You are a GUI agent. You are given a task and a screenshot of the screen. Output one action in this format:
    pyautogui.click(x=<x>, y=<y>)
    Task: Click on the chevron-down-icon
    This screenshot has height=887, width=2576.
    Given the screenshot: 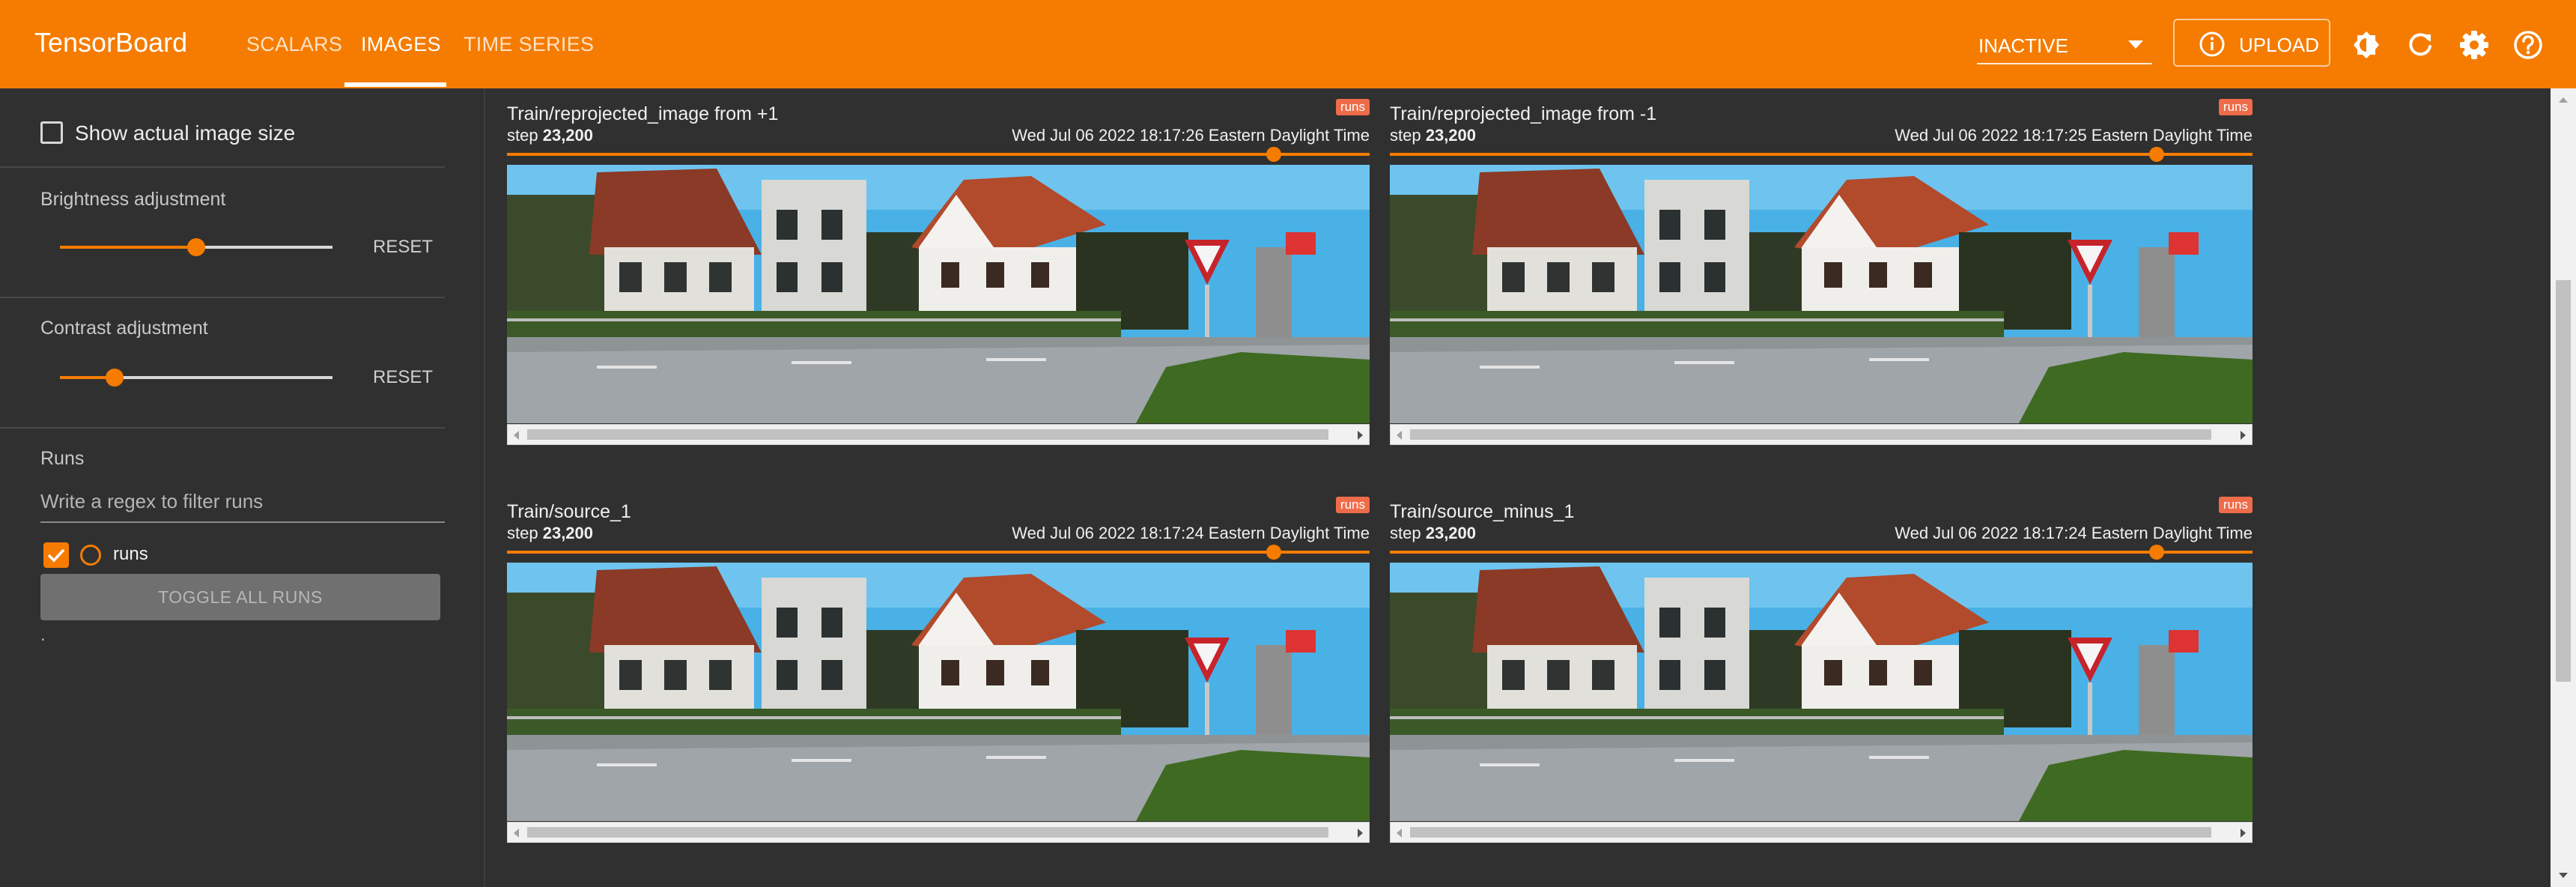 What is the action you would take?
    pyautogui.click(x=2135, y=44)
    